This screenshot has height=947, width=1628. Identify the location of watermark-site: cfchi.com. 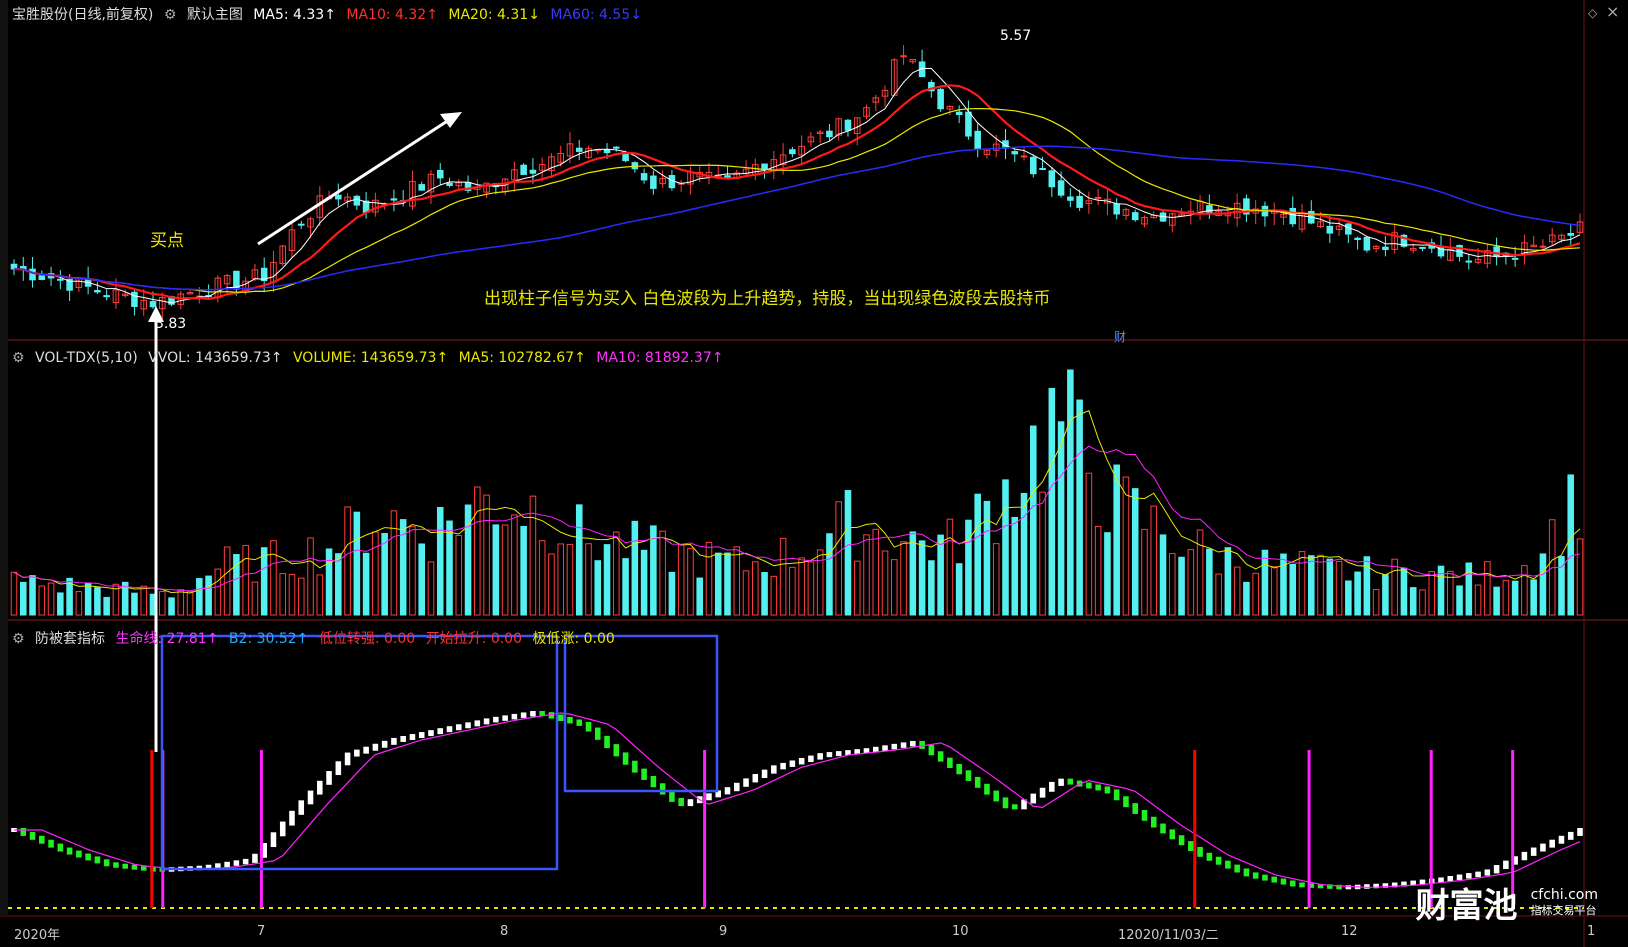
(1564, 894).